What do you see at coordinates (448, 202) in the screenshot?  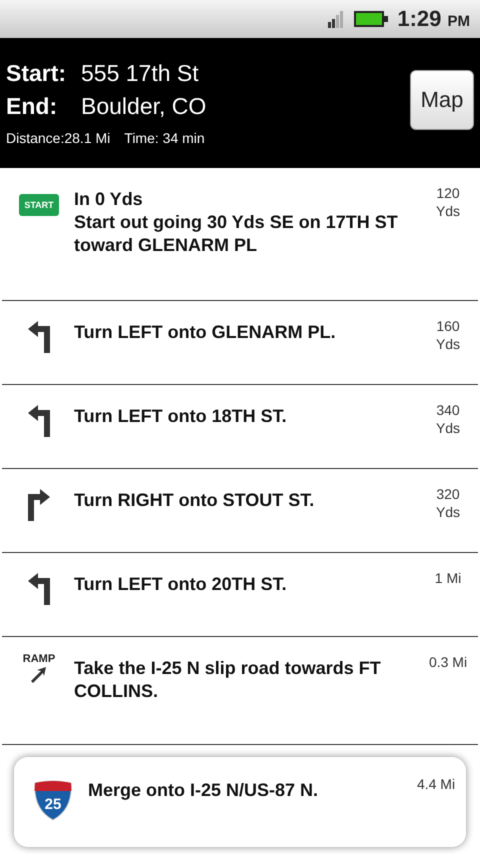 I see `step-distance: 120 Yds` at bounding box center [448, 202].